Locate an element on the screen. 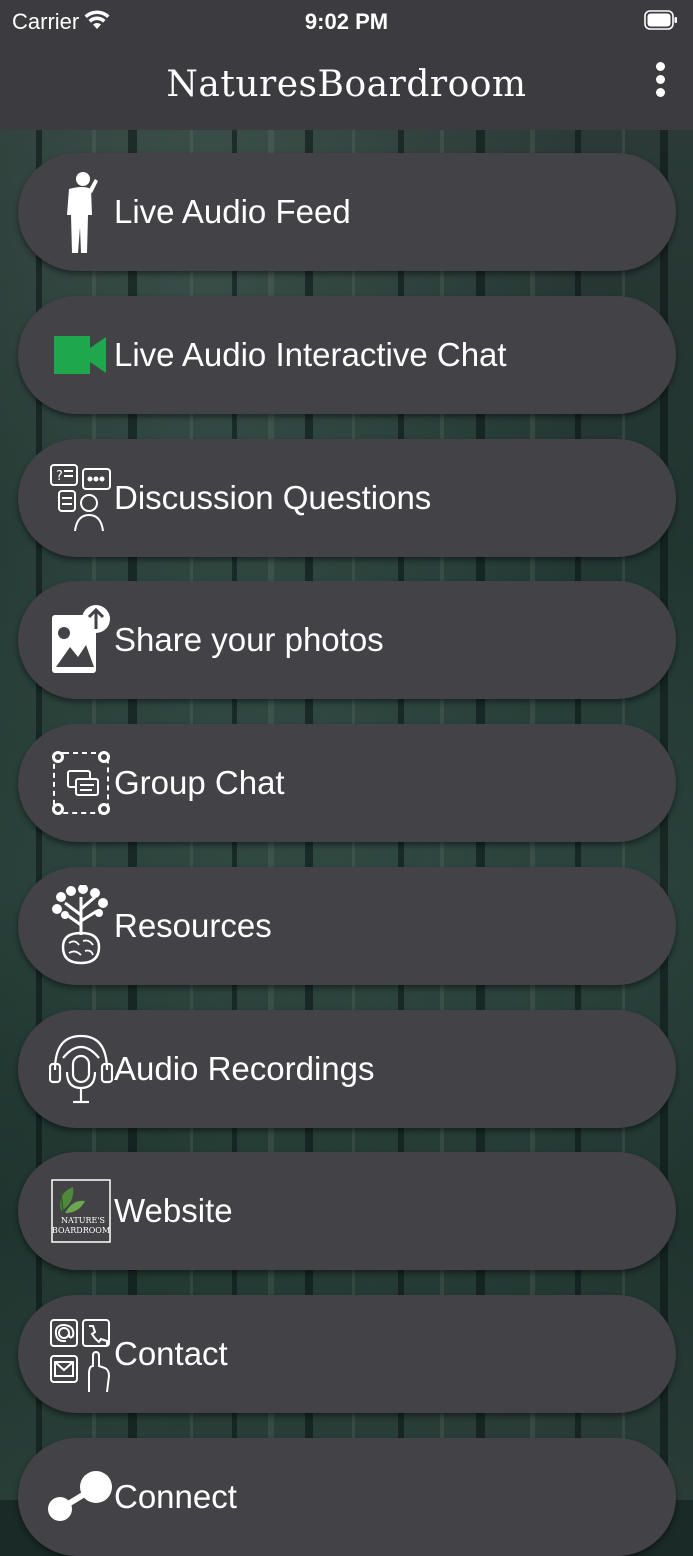  contact-icon is located at coordinates (81, 1354).